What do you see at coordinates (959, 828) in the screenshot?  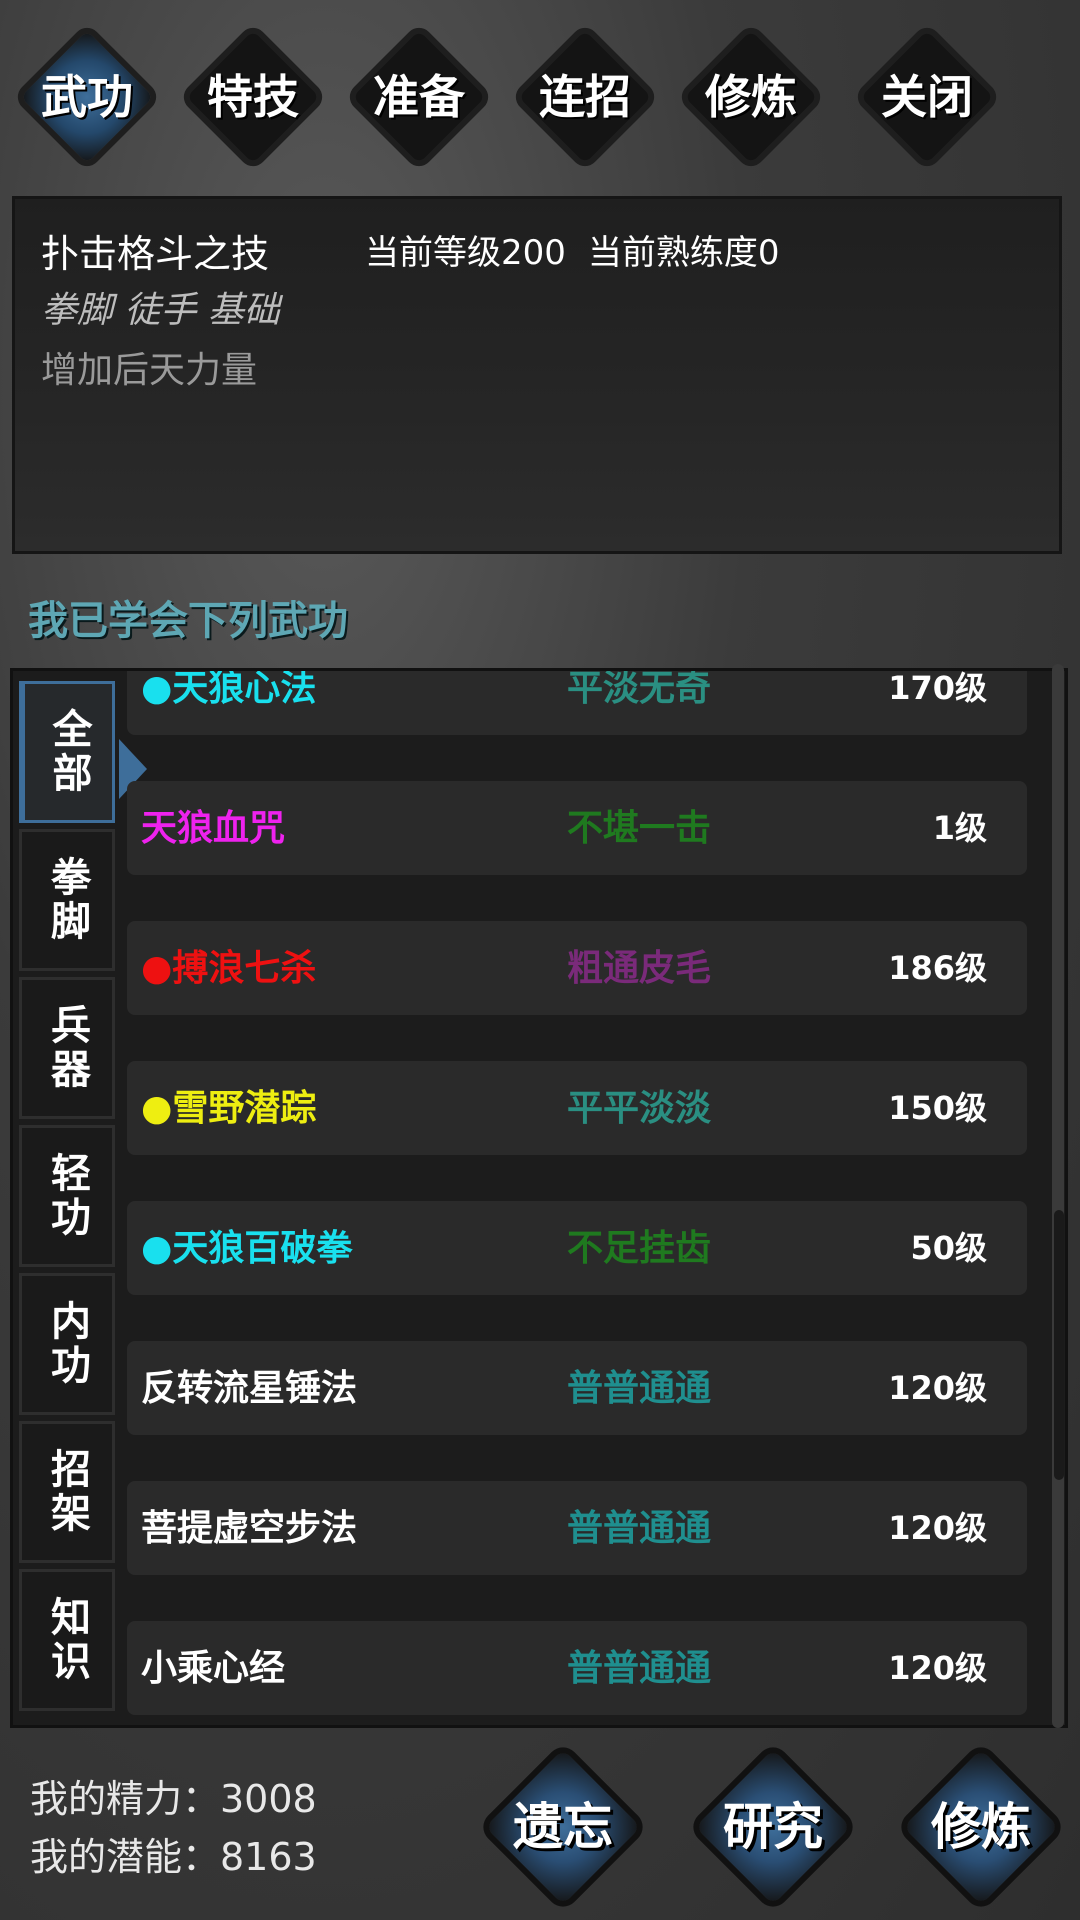 I see `skill-row-level: 1级` at bounding box center [959, 828].